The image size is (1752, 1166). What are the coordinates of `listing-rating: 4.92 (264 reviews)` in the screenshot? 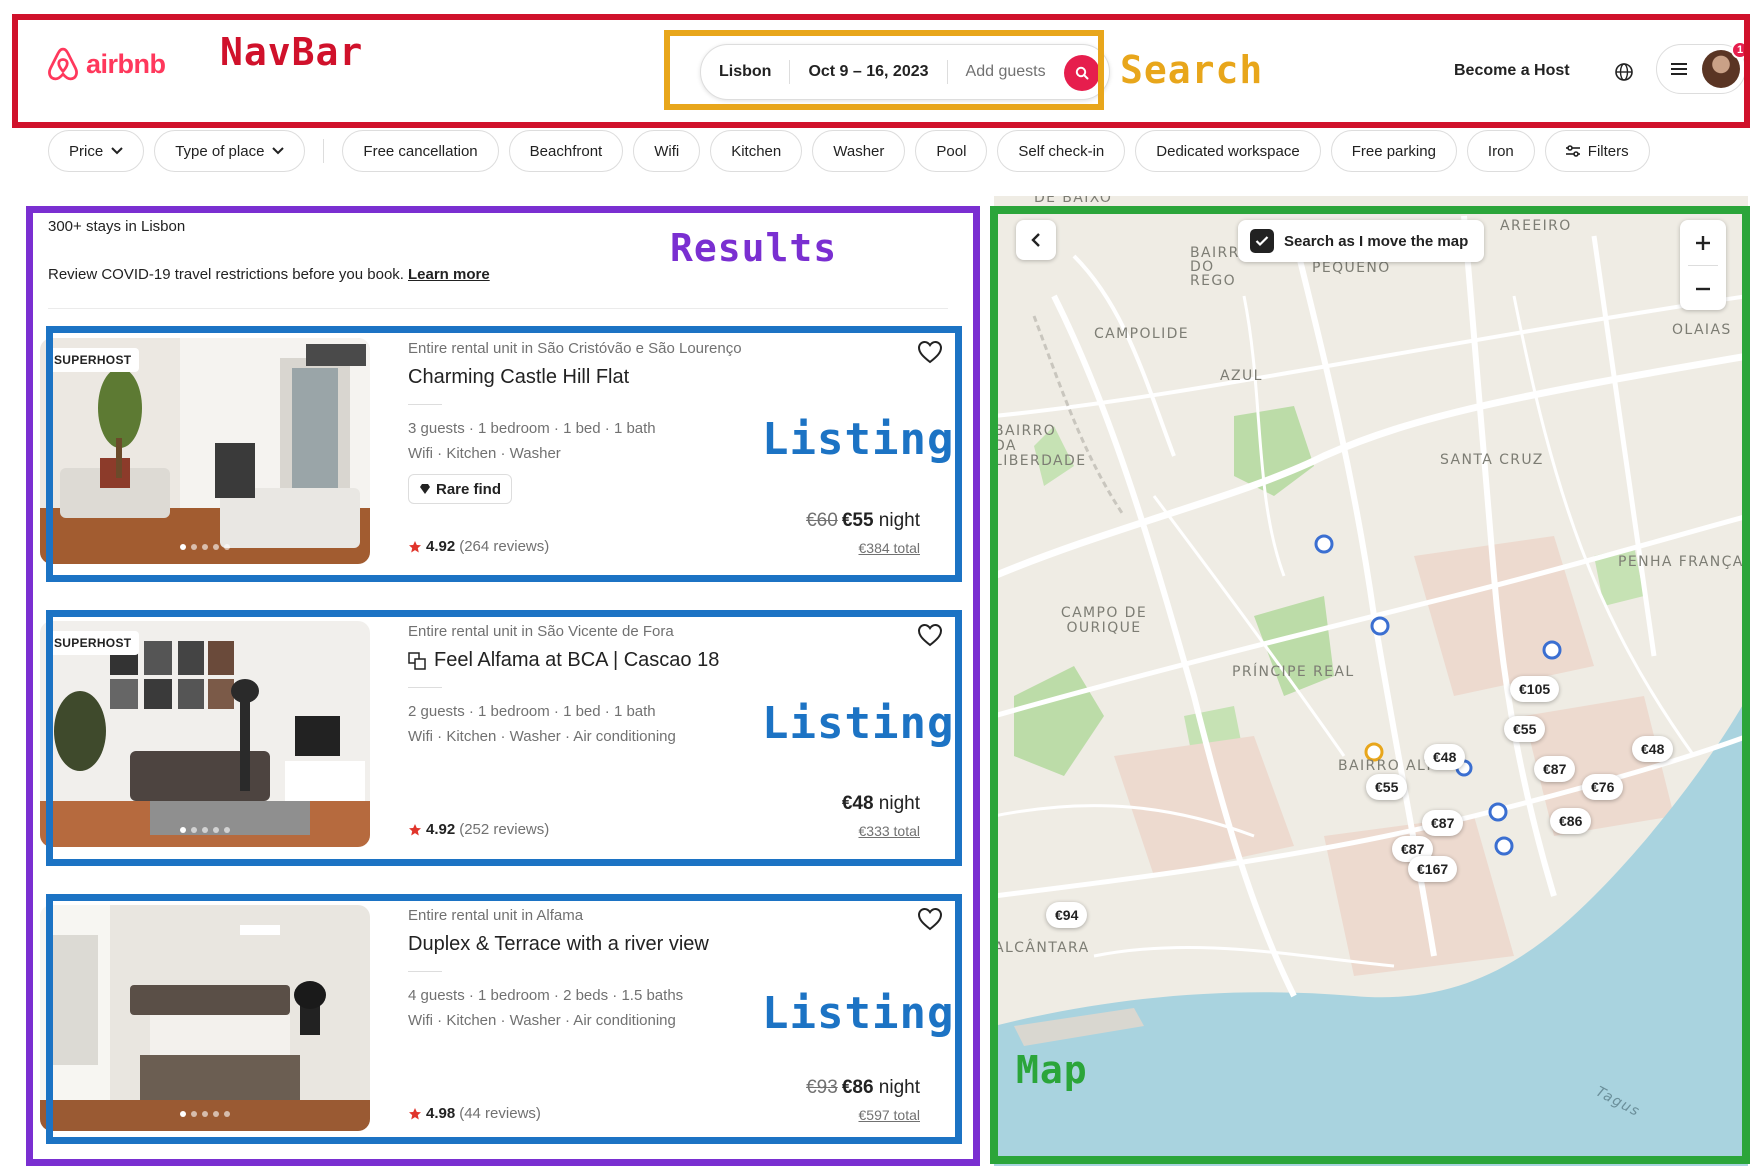 It's located at (478, 546).